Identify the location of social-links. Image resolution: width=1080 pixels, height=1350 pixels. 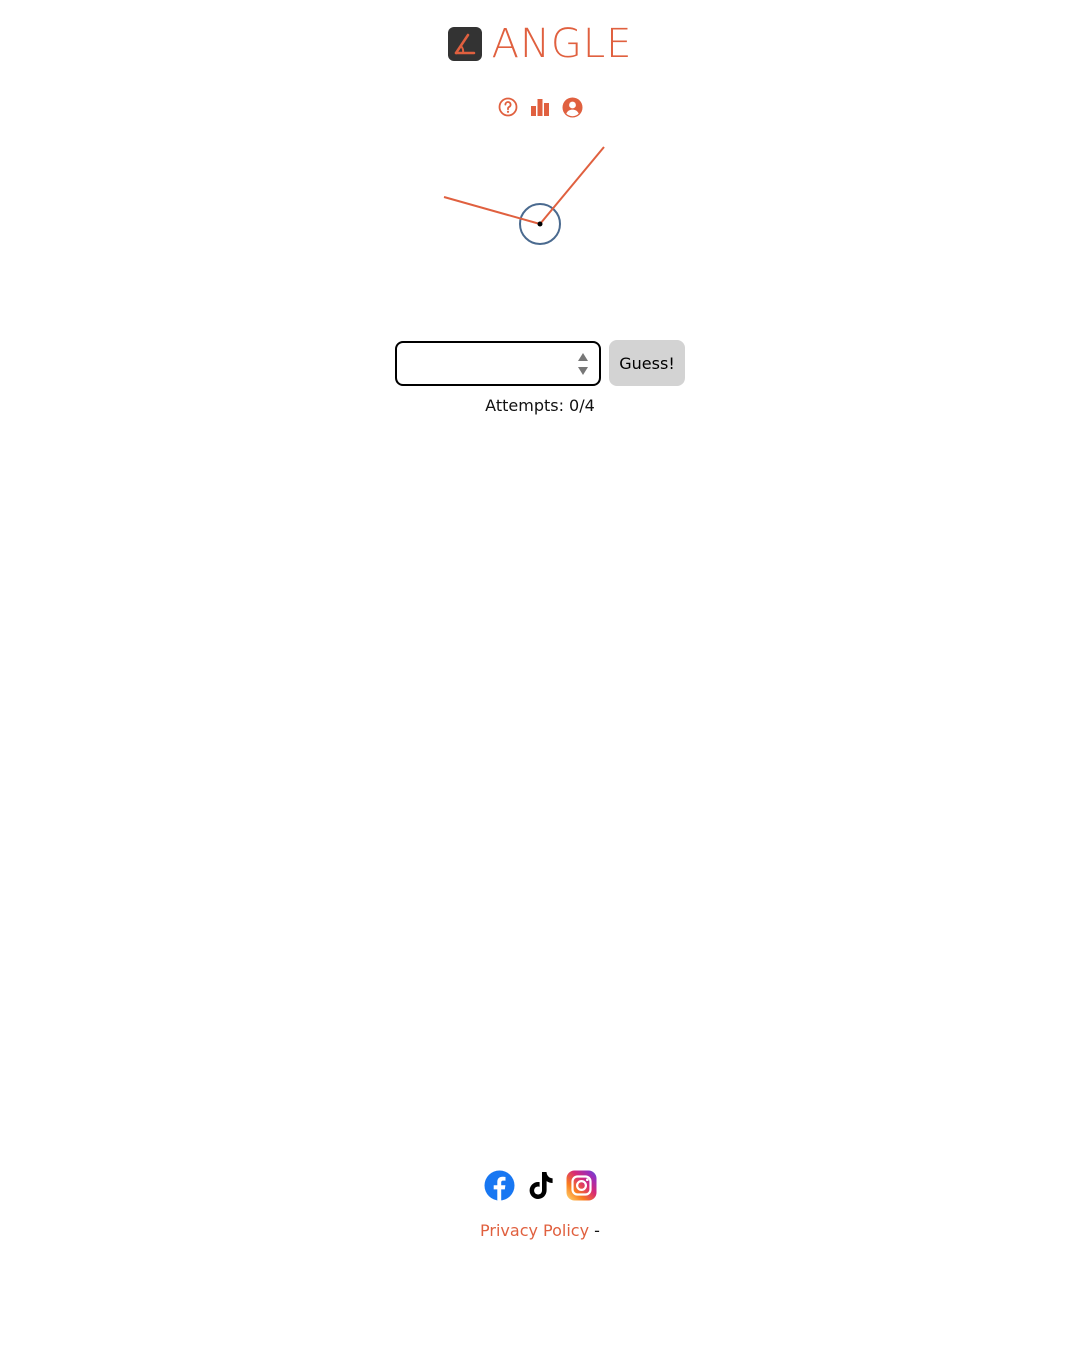
(540, 1185).